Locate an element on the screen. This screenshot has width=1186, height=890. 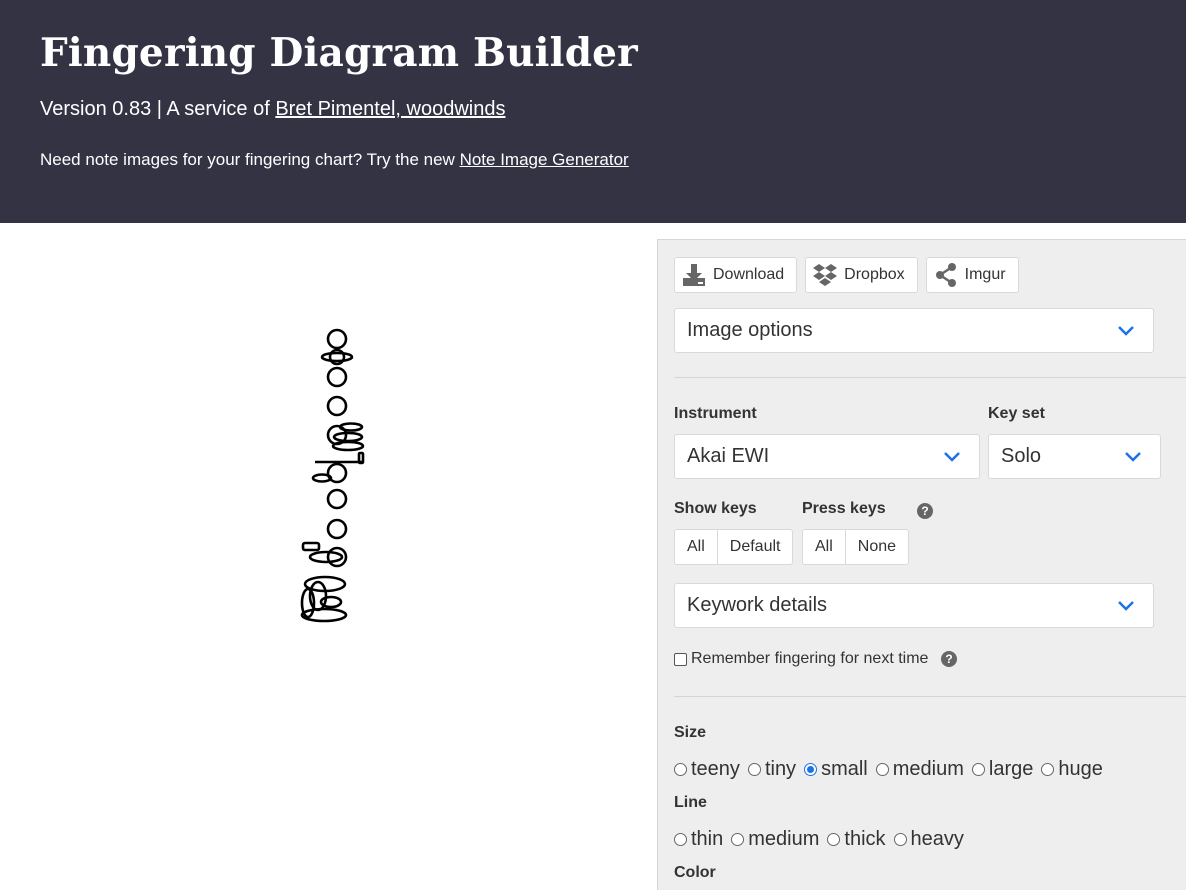
line-option-heavy: heavy is located at coordinates (928, 839).